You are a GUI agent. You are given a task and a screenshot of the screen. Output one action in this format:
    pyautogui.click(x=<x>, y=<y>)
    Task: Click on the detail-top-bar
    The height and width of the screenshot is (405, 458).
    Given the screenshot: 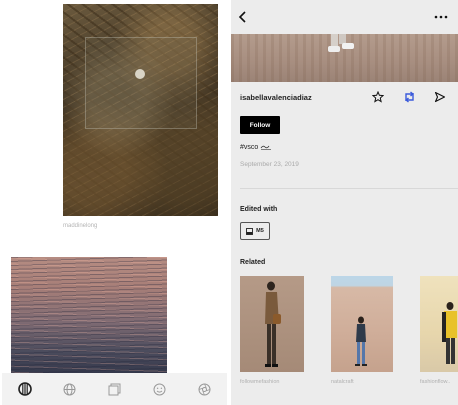 What is the action you would take?
    pyautogui.click(x=344, y=17)
    